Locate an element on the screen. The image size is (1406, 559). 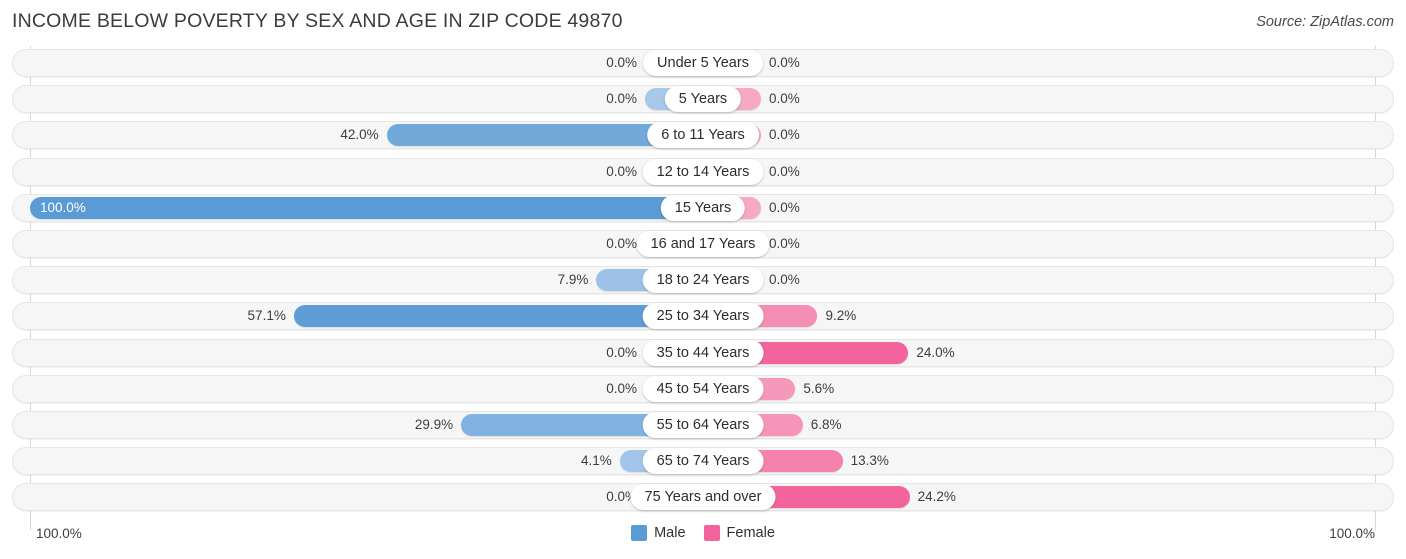
source-attribution: Source: ZipAtlas.com is located at coordinates (1325, 22).